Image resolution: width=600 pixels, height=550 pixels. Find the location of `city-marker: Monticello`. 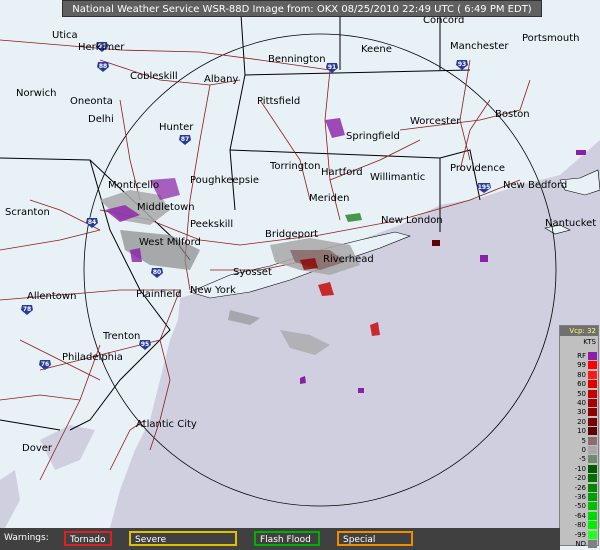

city-marker: Monticello is located at coordinates (133, 185).